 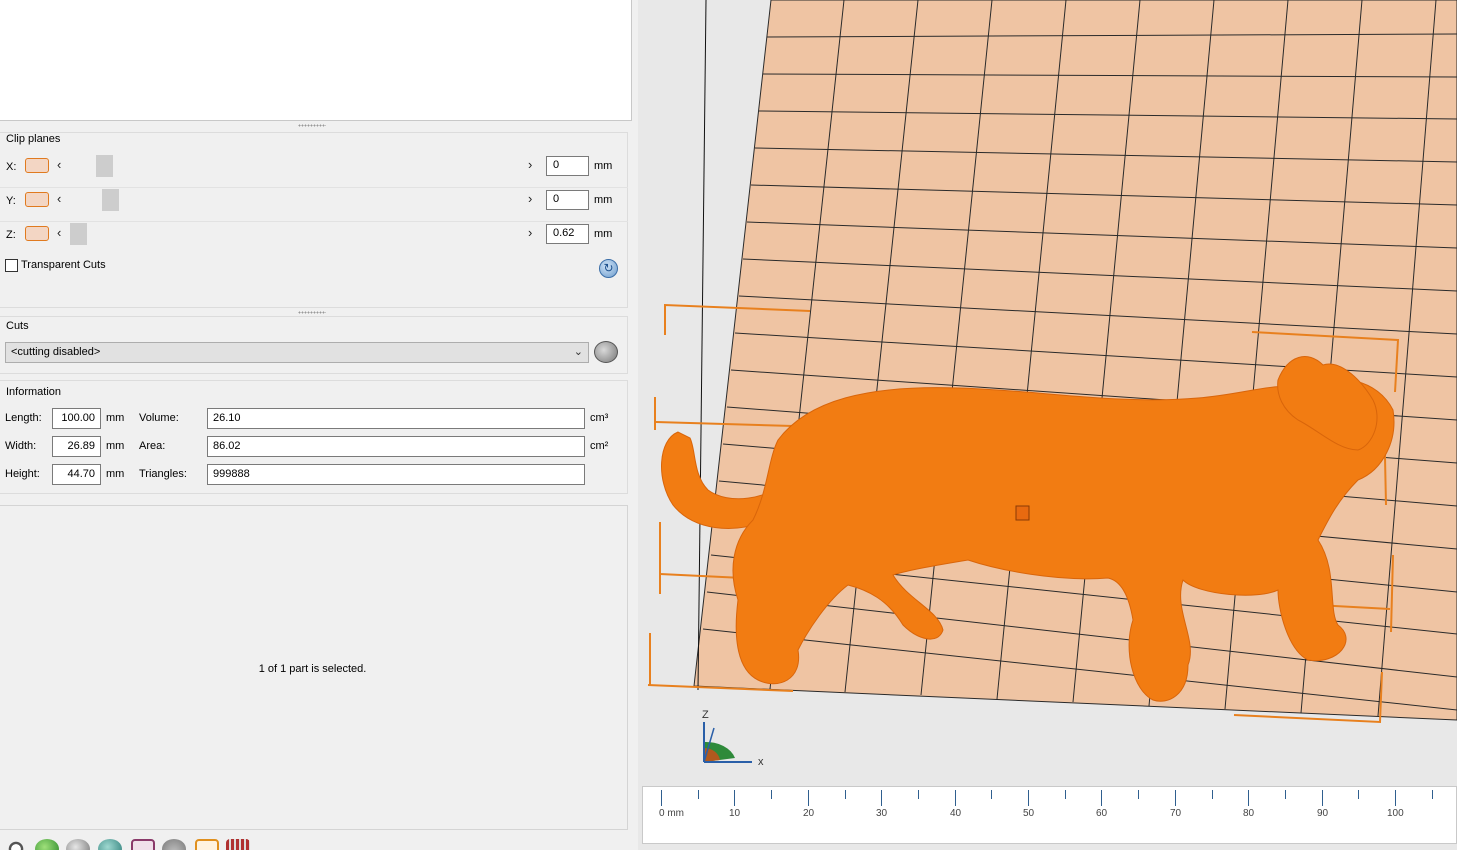 I want to click on volume-label: Volume:, so click(x=159, y=418).